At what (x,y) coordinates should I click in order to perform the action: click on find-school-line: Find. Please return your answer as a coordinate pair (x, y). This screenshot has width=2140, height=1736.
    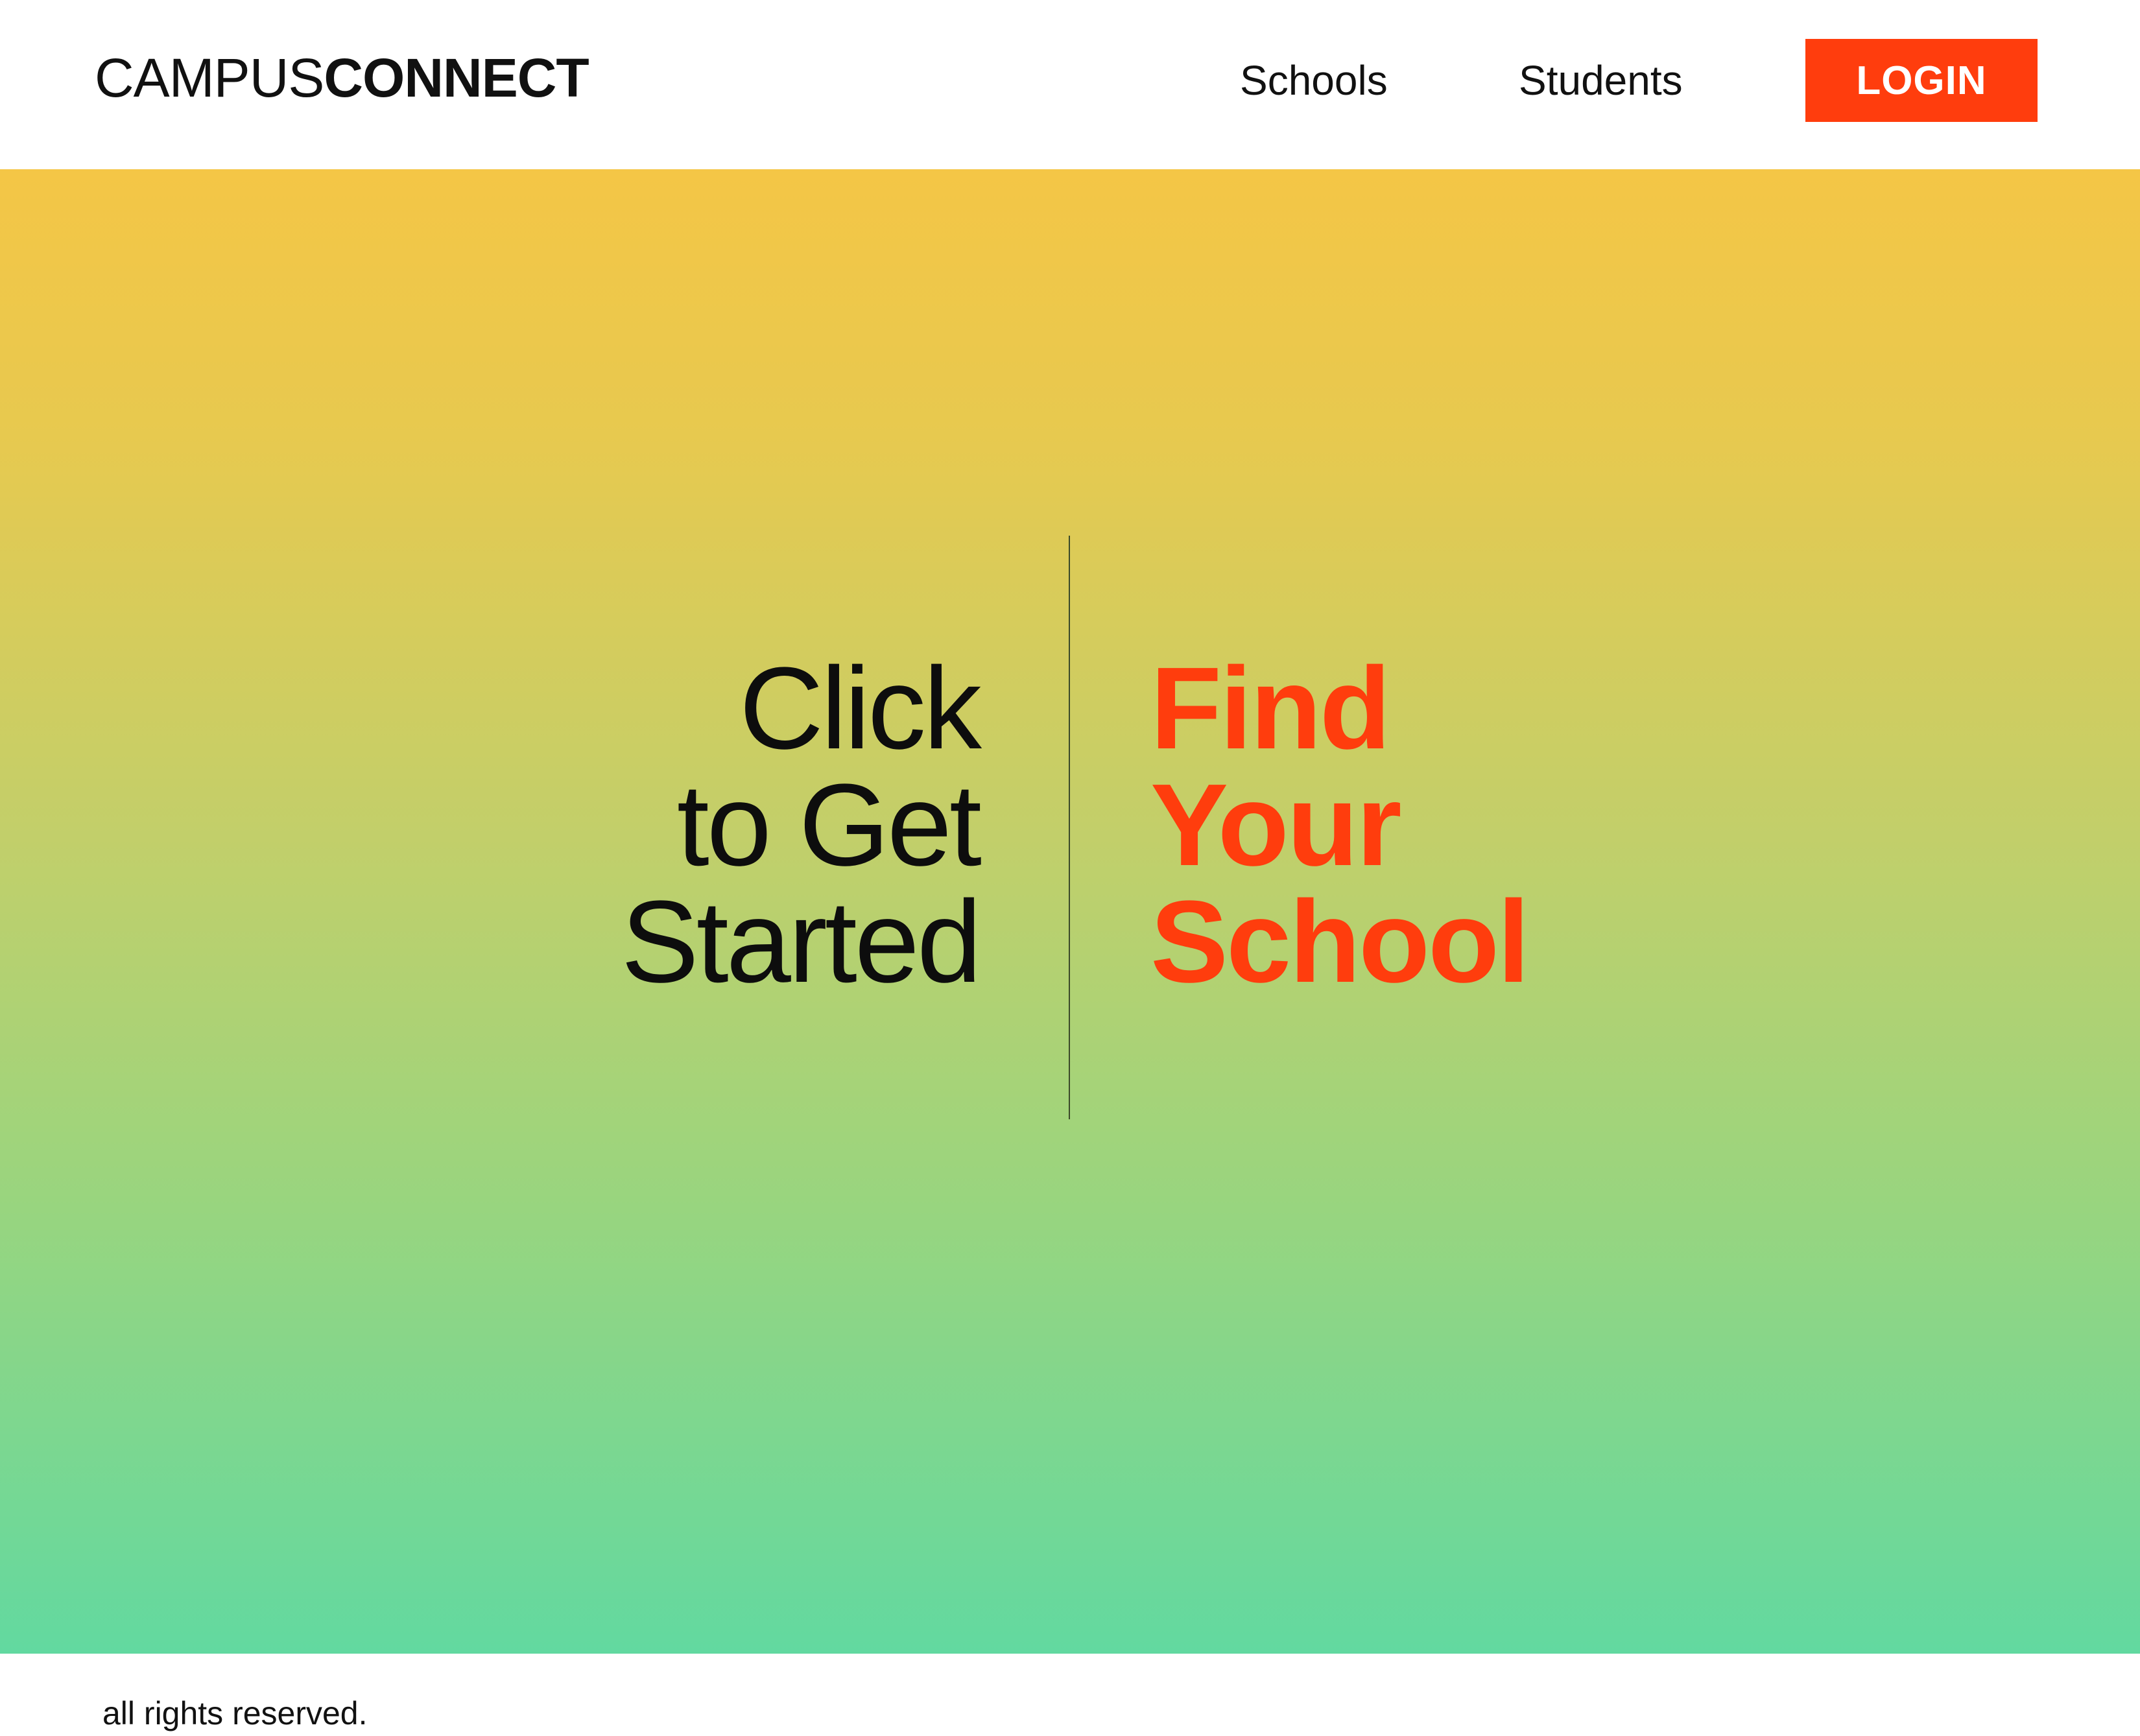
    Looking at the image, I should click on (1270, 708).